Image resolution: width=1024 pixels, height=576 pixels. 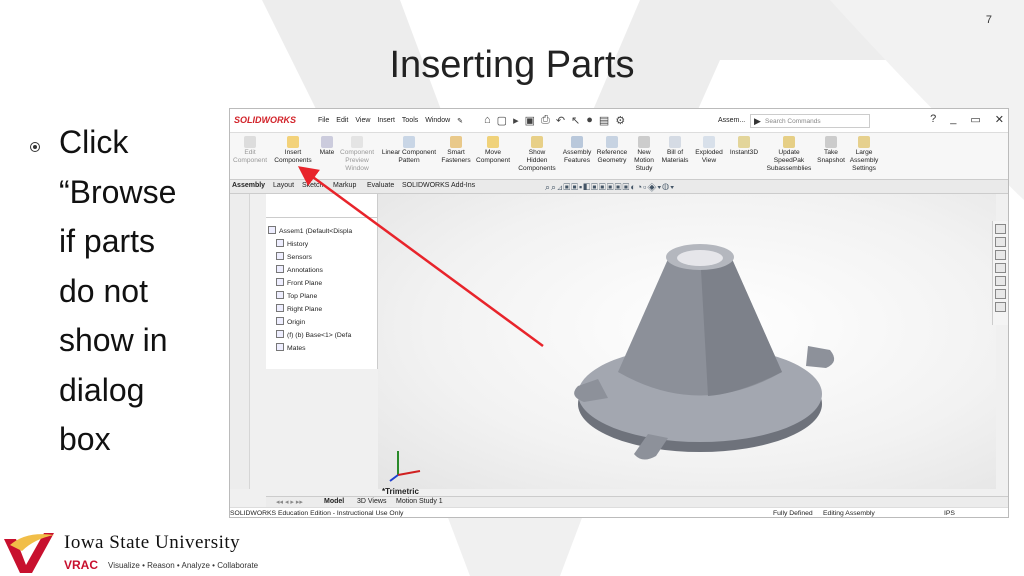 What do you see at coordinates (322, 211) in the screenshot?
I see `tree-tab-strip` at bounding box center [322, 211].